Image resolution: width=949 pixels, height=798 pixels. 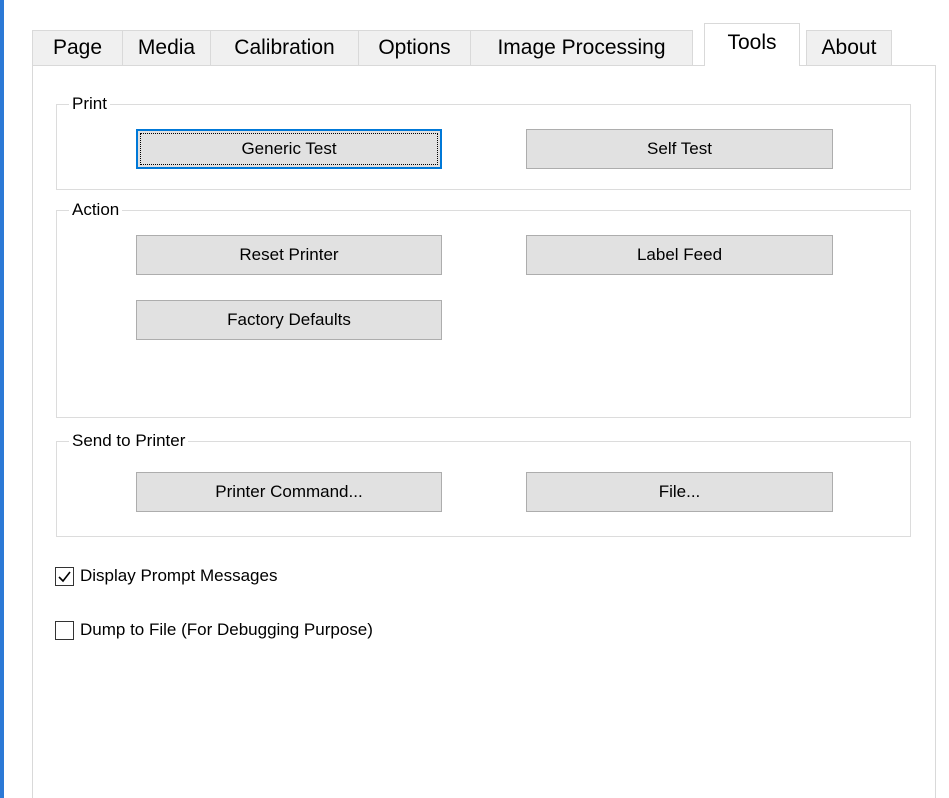 I want to click on send-to-printer-group-title: Send to Printer, so click(x=129, y=441).